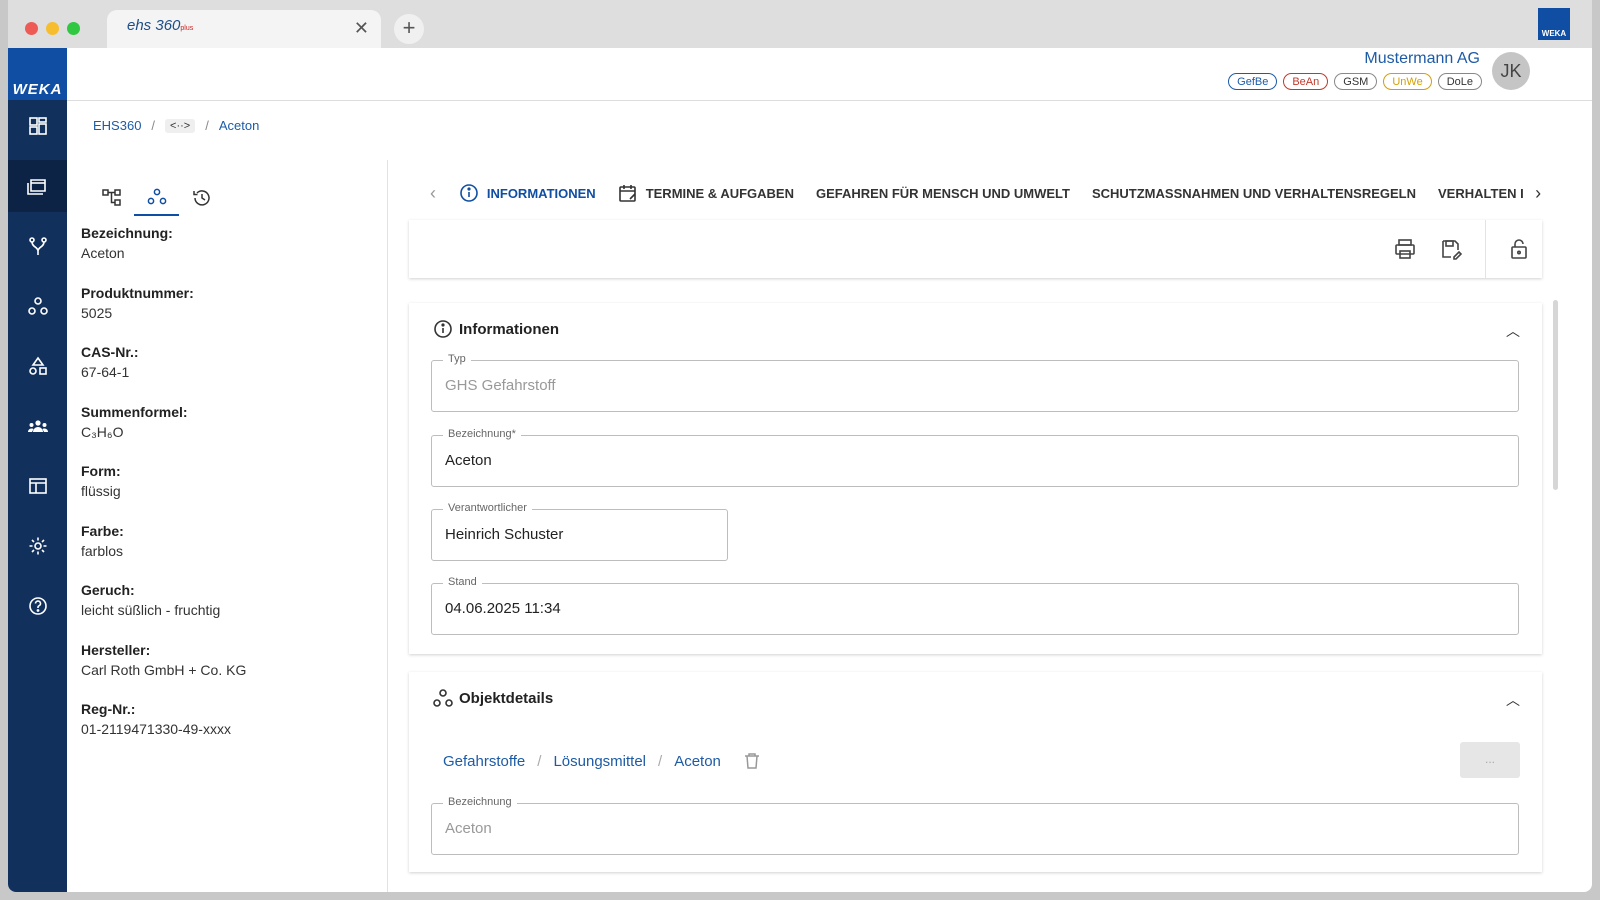 The image size is (1600, 900). I want to click on dashboard-icon, so click(37, 126).